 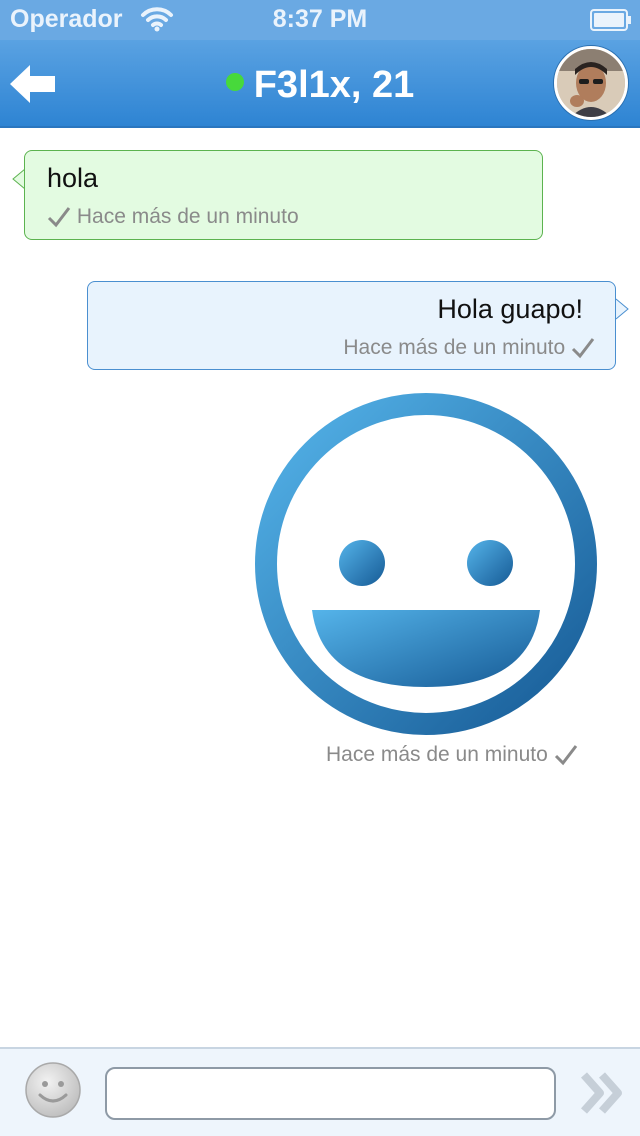 What do you see at coordinates (351, 325) in the screenshot?
I see `outgoing-message-bubble: Hola guapo! Hace más de un minuto` at bounding box center [351, 325].